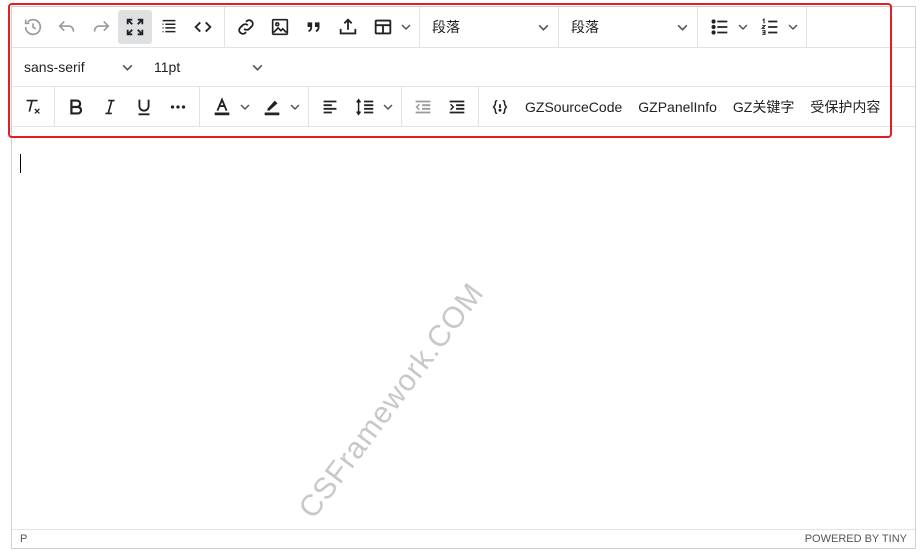  I want to click on source-code-icon, so click(203, 27).